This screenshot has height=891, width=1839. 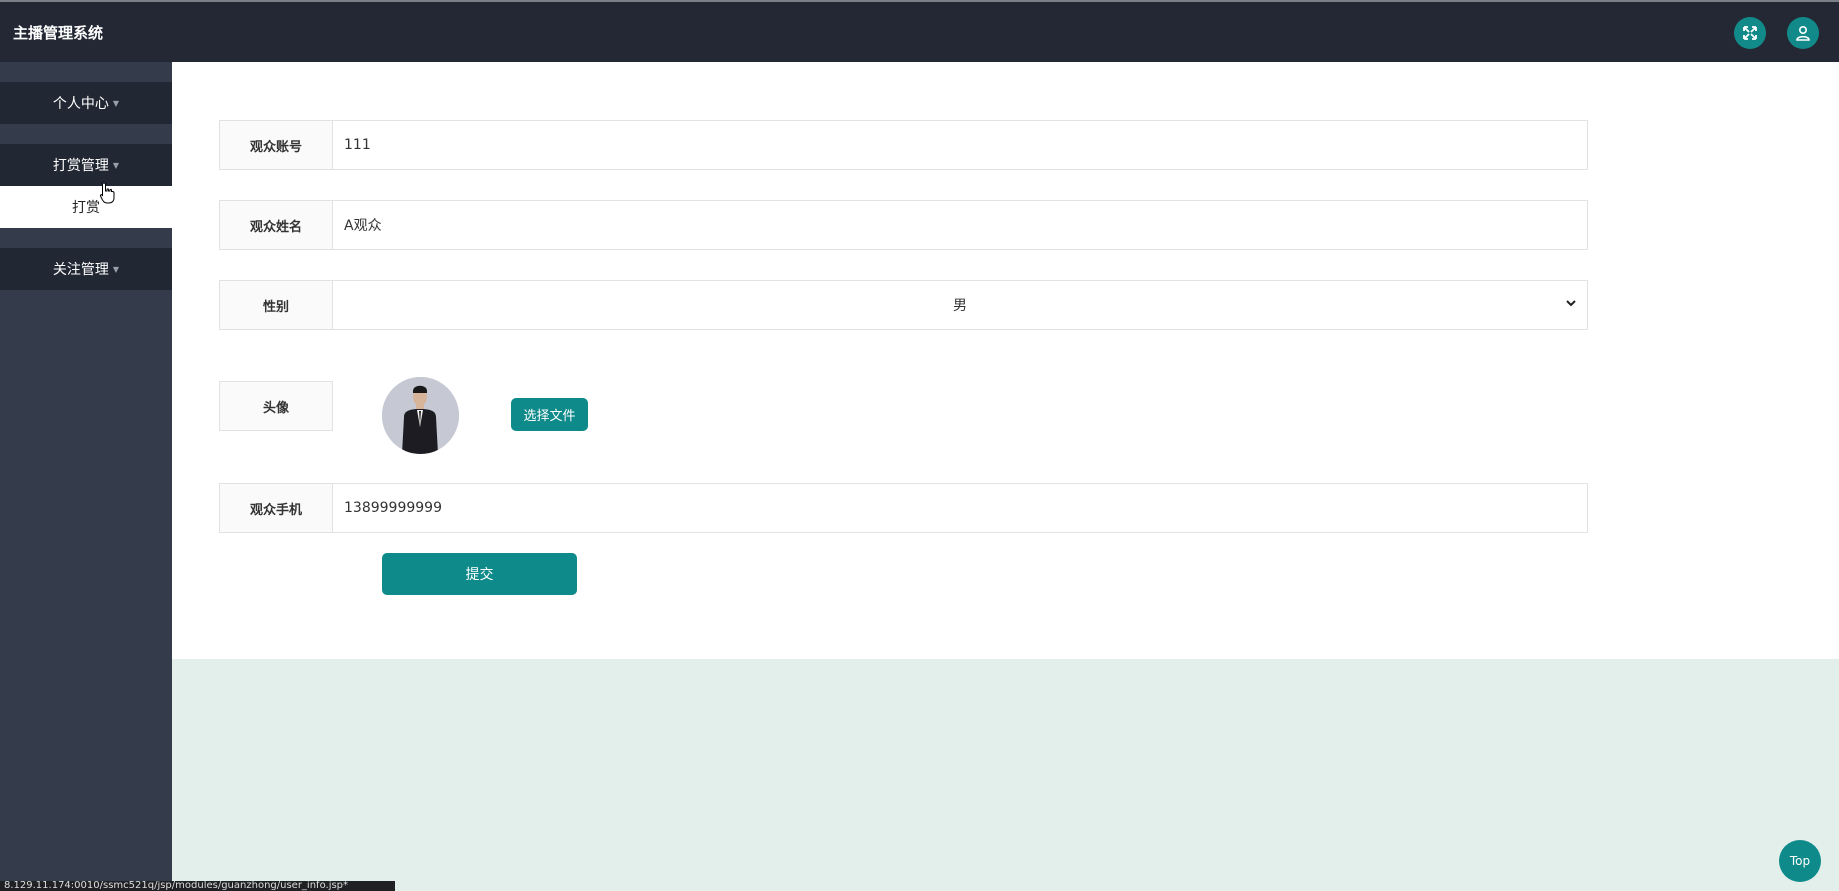 I want to click on gender-selected-value: 男, so click(x=960, y=306).